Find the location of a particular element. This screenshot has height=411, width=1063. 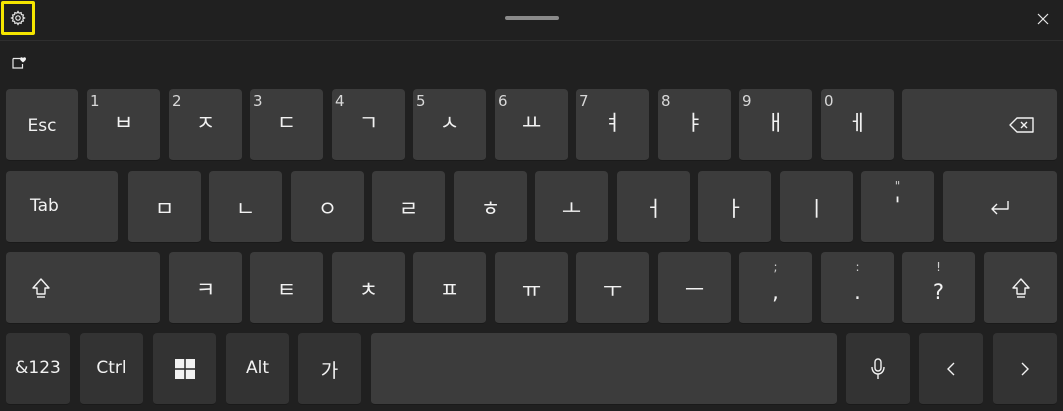

backspace-icon is located at coordinates (1022, 124).